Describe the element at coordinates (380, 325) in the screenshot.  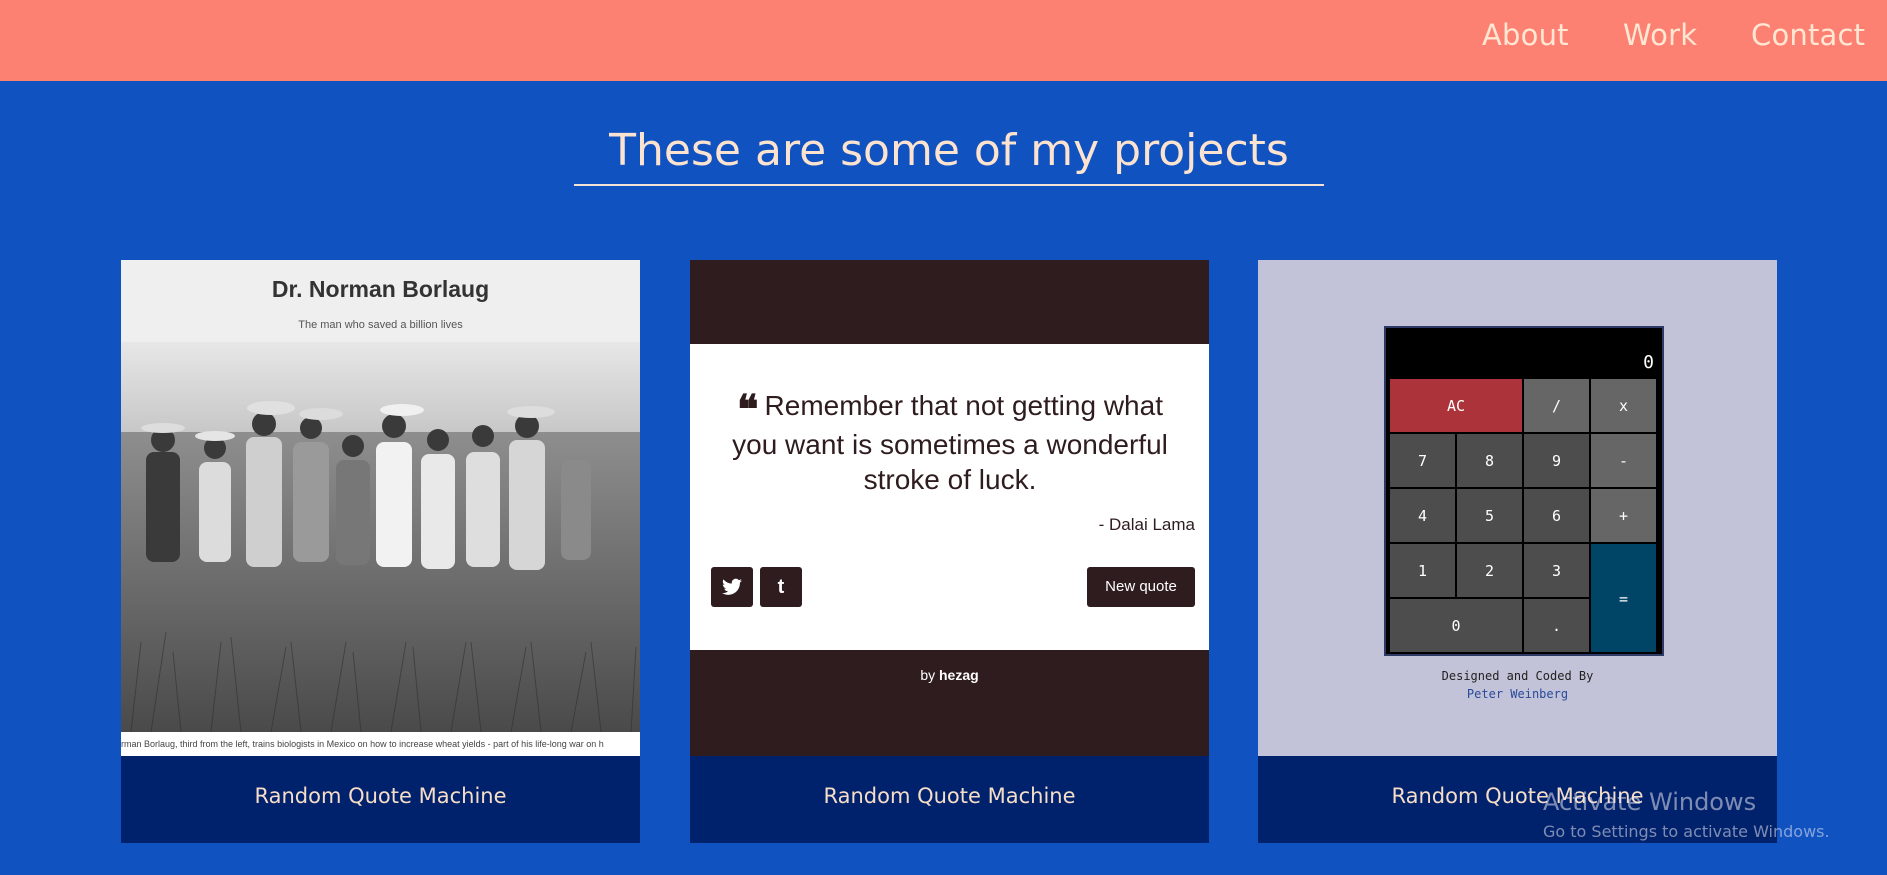
I see `preview-subtitle: The man who saved a billion lives` at that location.